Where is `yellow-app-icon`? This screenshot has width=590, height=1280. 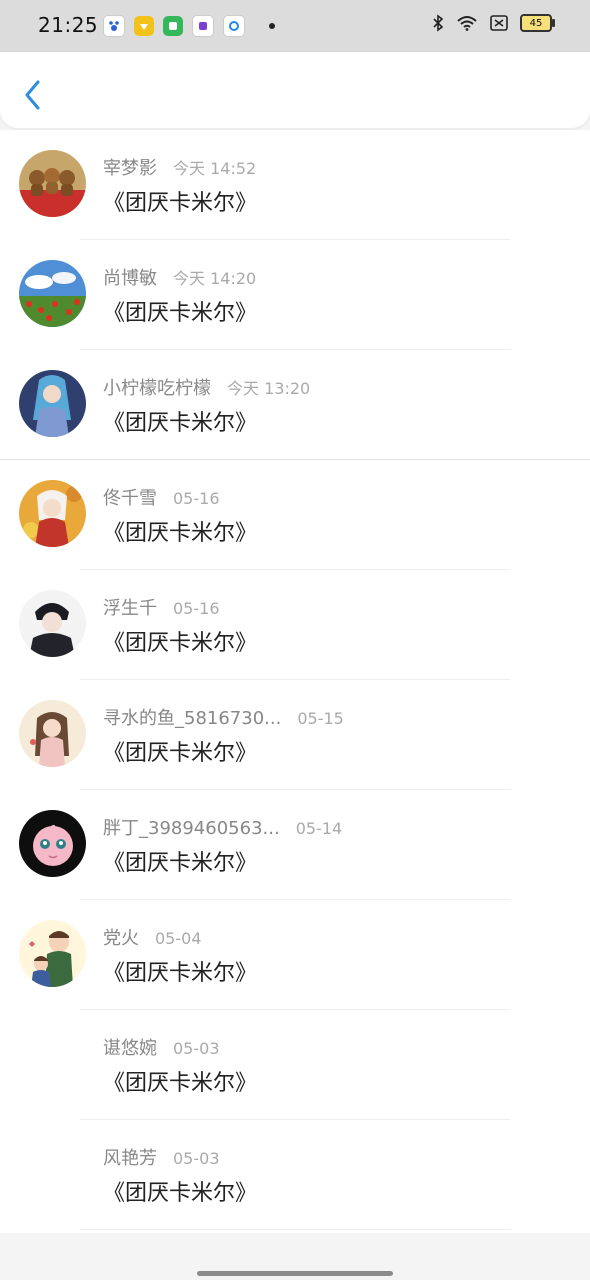 yellow-app-icon is located at coordinates (144, 26).